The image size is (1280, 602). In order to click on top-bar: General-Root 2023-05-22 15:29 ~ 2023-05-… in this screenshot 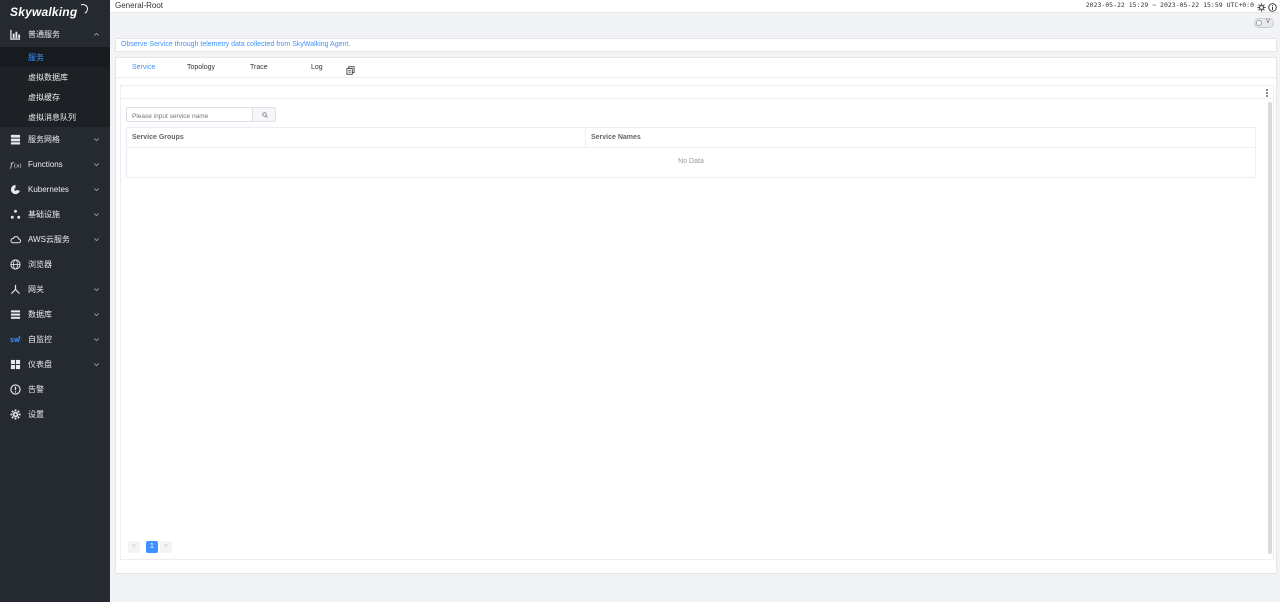, I will do `click(695, 6)`.